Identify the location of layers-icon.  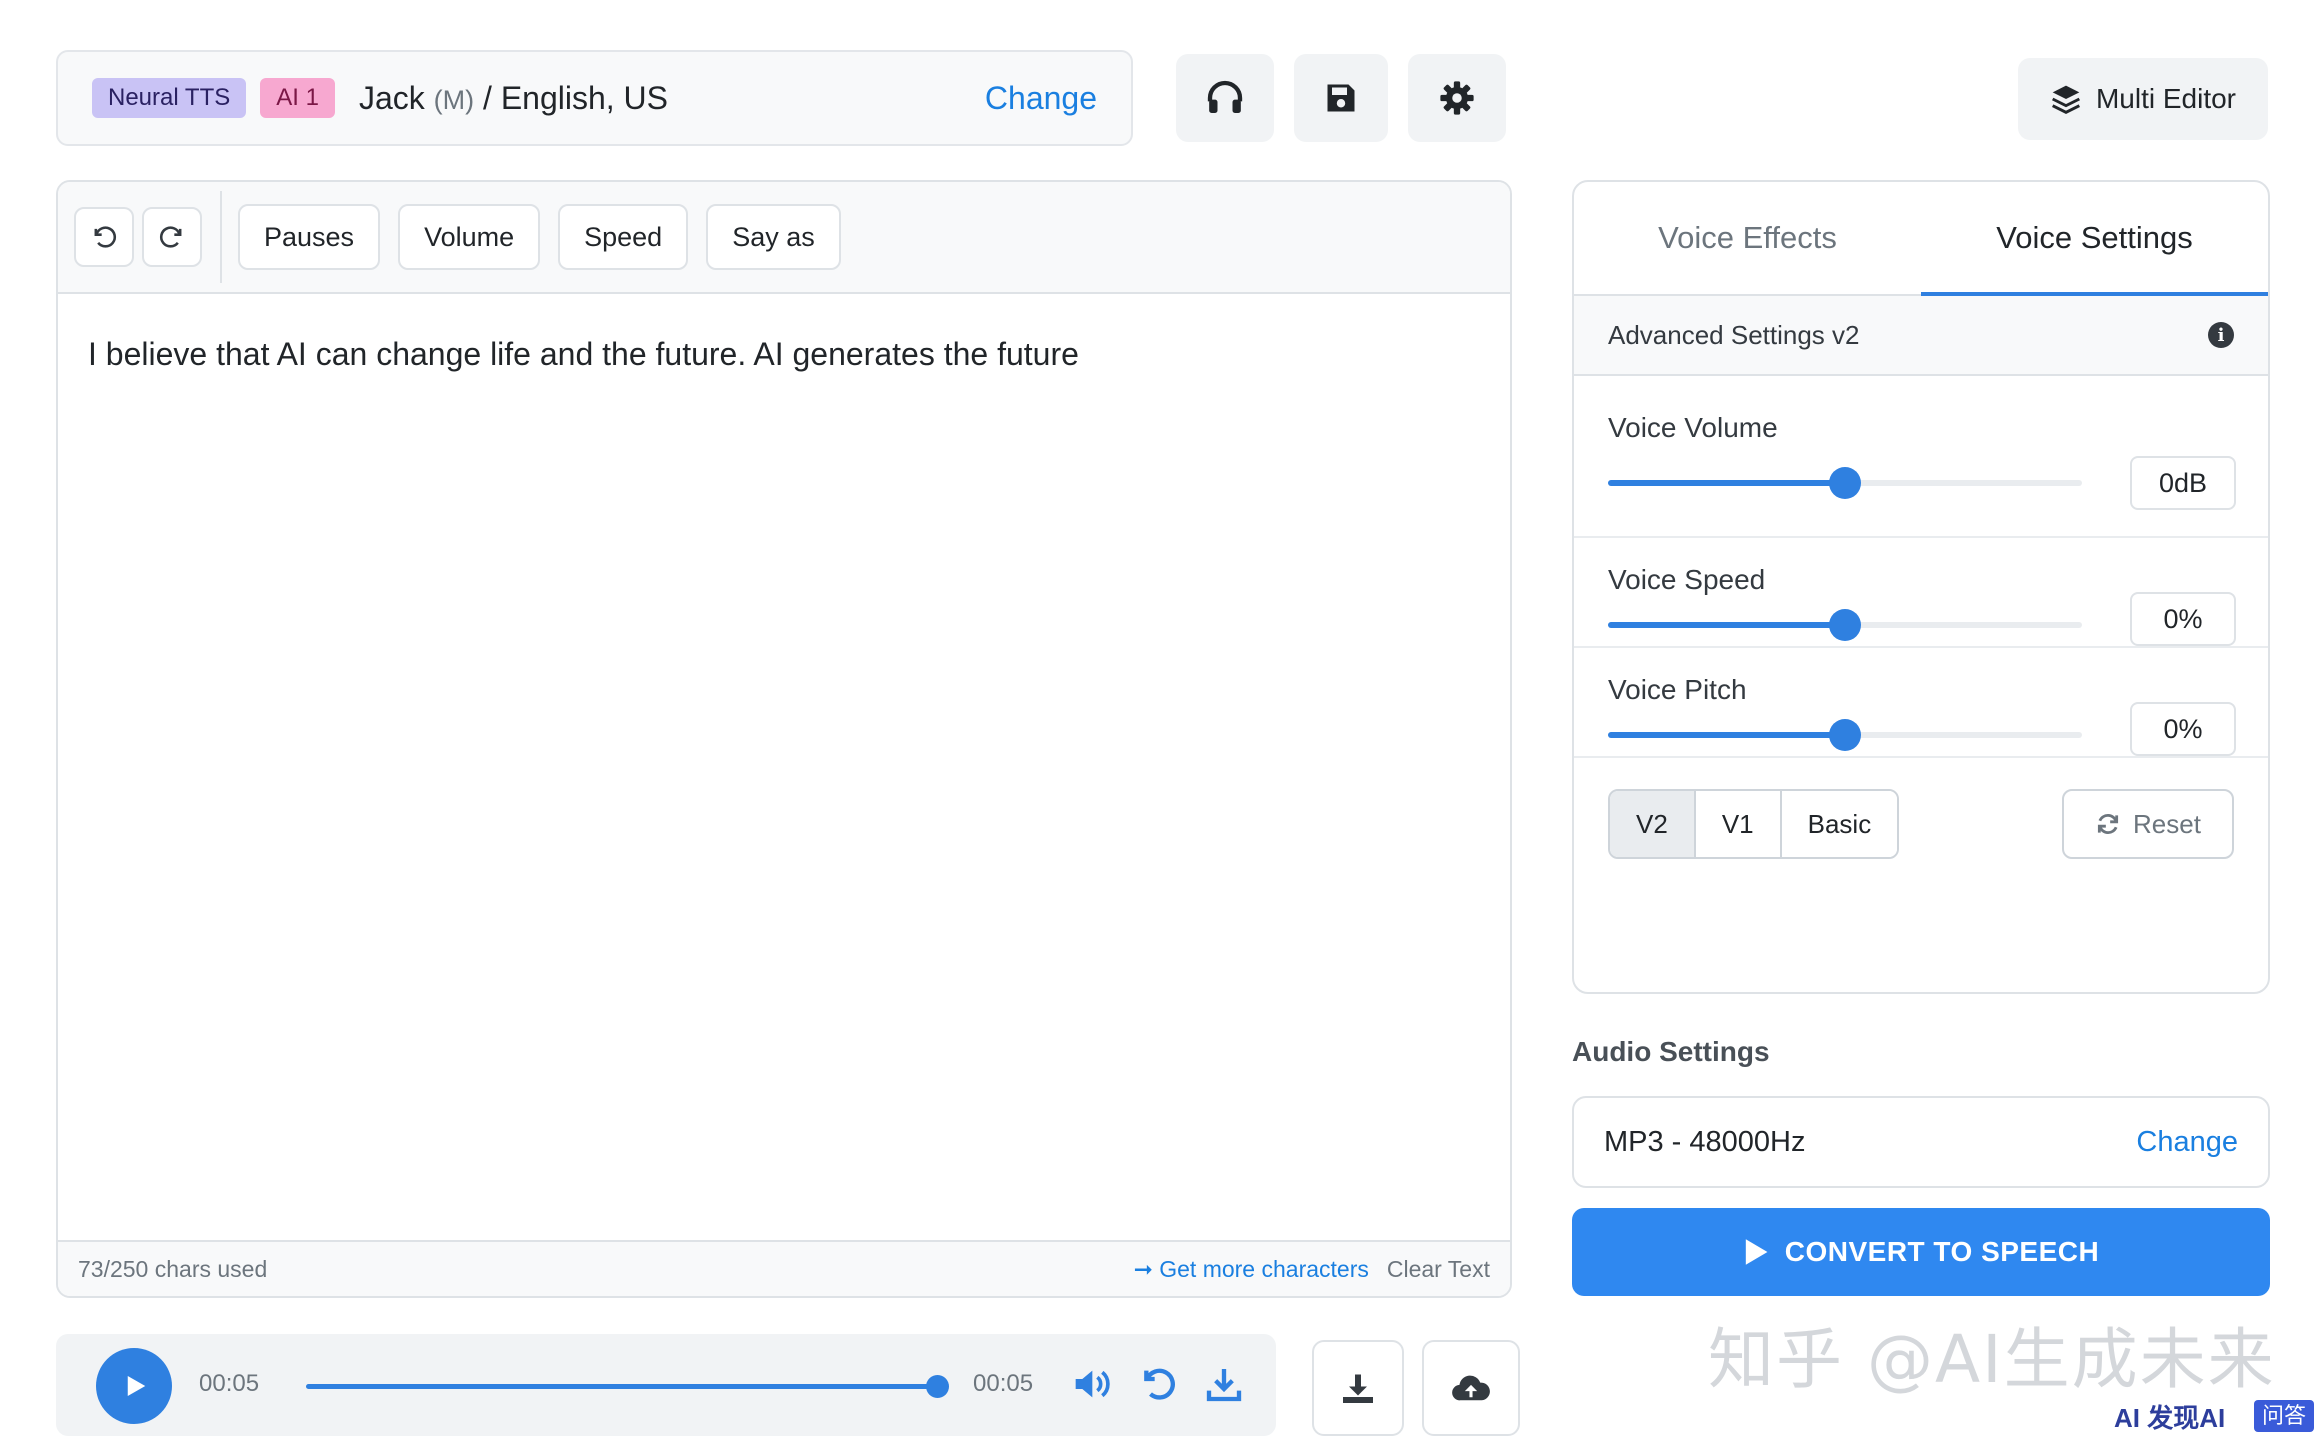
(2065, 99).